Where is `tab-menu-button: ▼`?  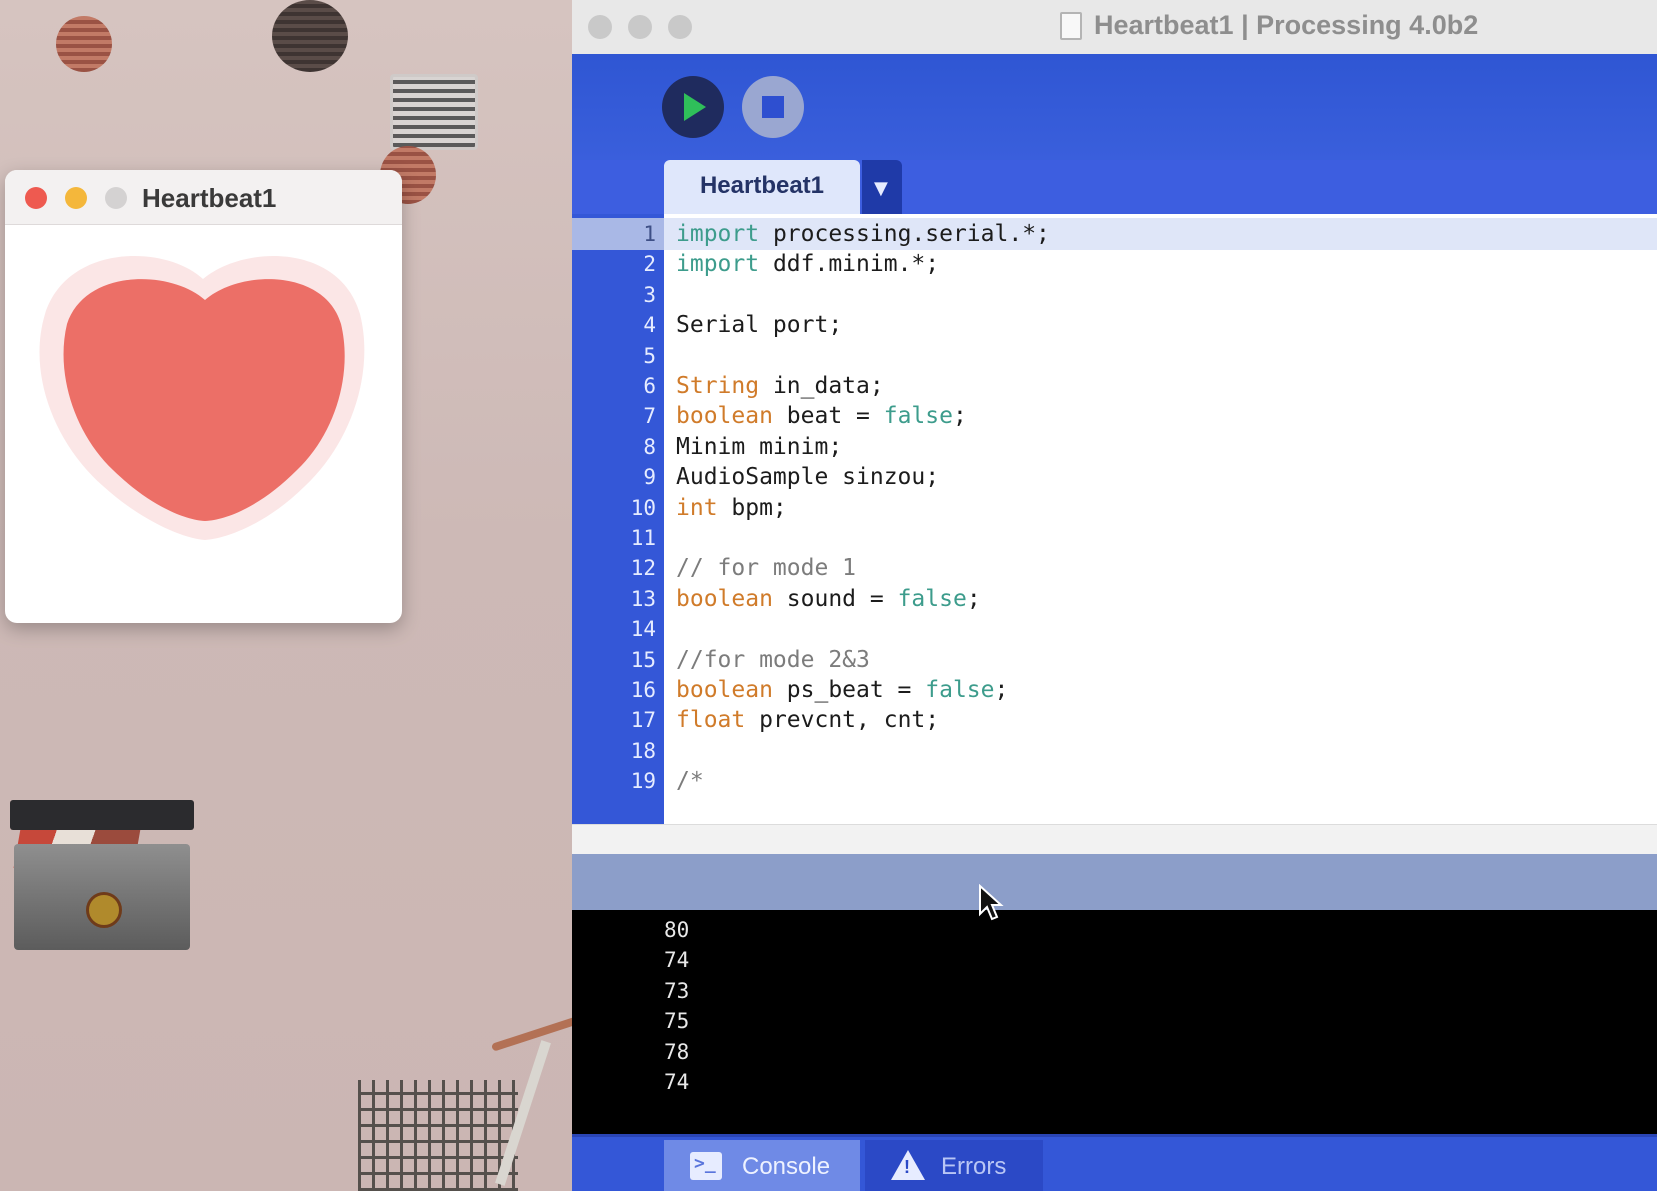 tab-menu-button: ▼ is located at coordinates (882, 187).